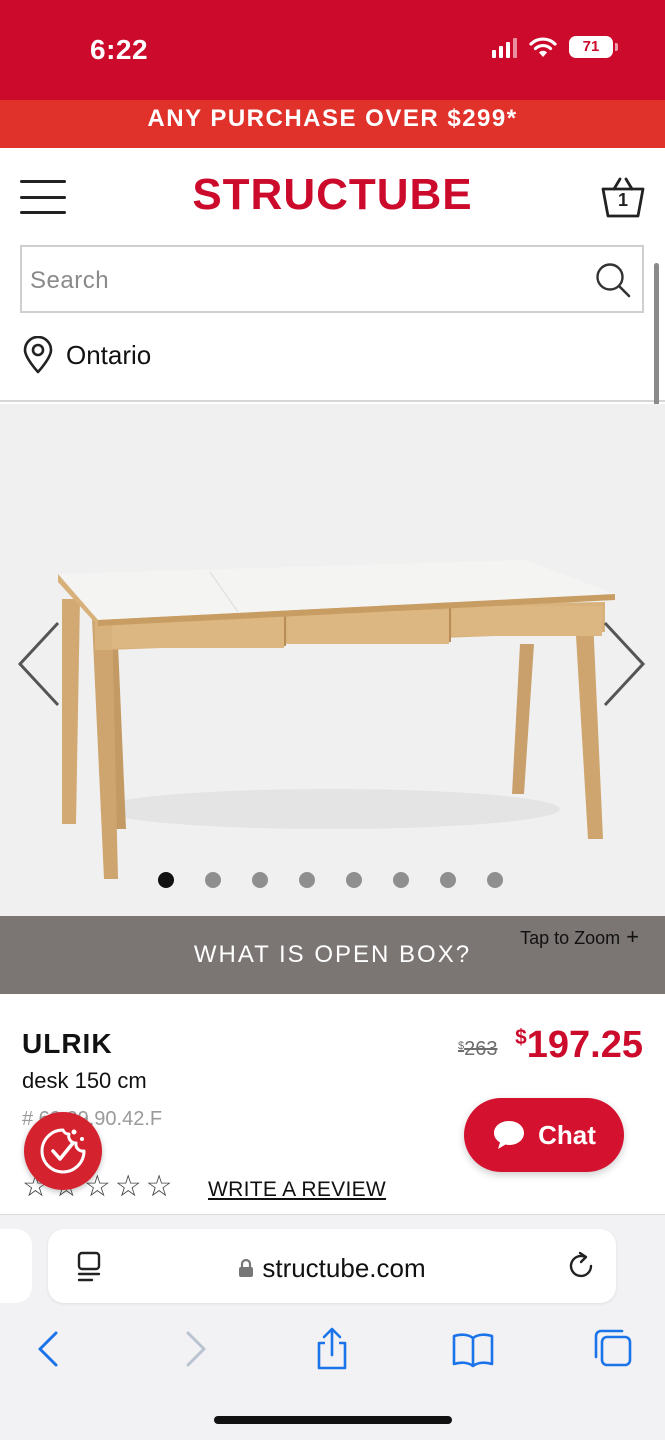  I want to click on original-price: $263, so click(478, 1049).